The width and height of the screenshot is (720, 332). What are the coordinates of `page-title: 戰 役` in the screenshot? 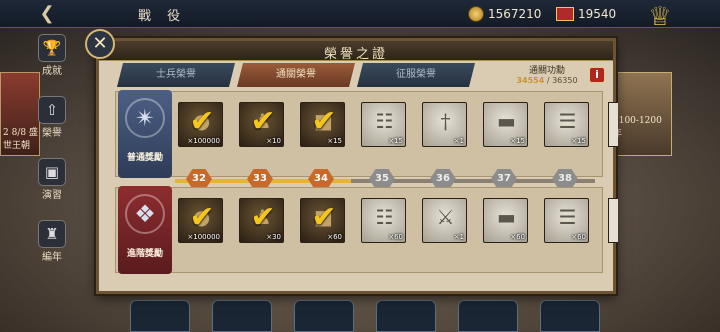 It's located at (162, 16).